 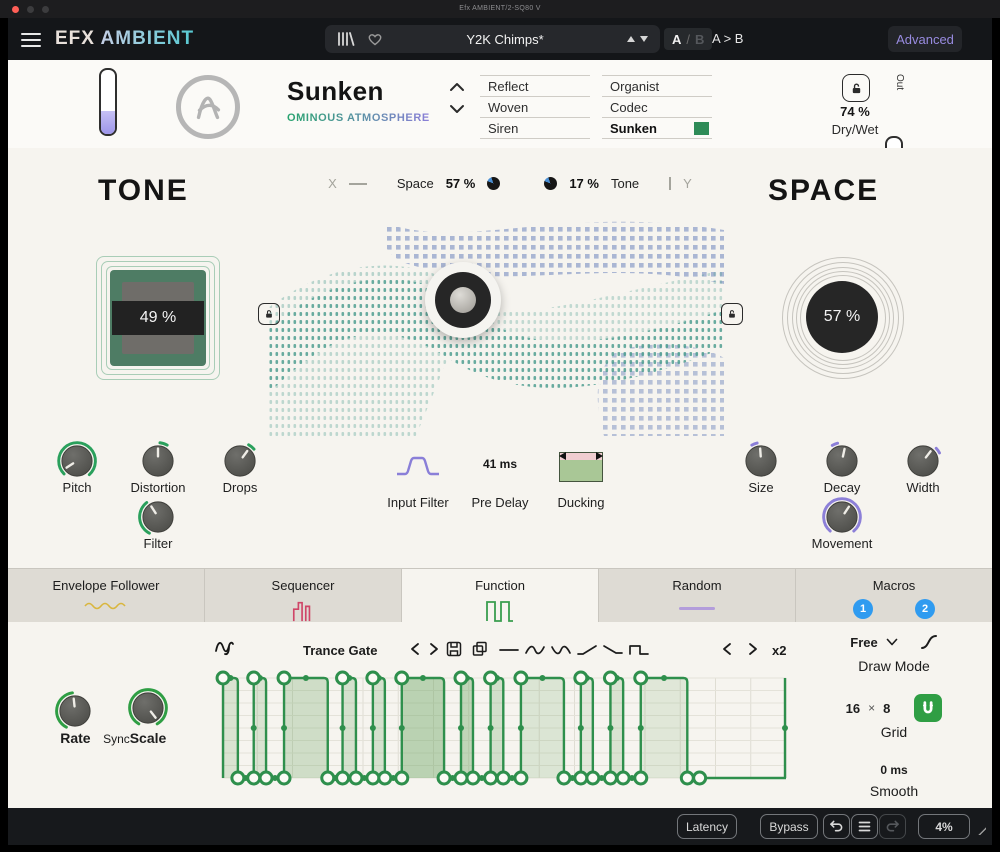 What do you see at coordinates (789, 826) in the screenshot?
I see `bypass-button: Bypass` at bounding box center [789, 826].